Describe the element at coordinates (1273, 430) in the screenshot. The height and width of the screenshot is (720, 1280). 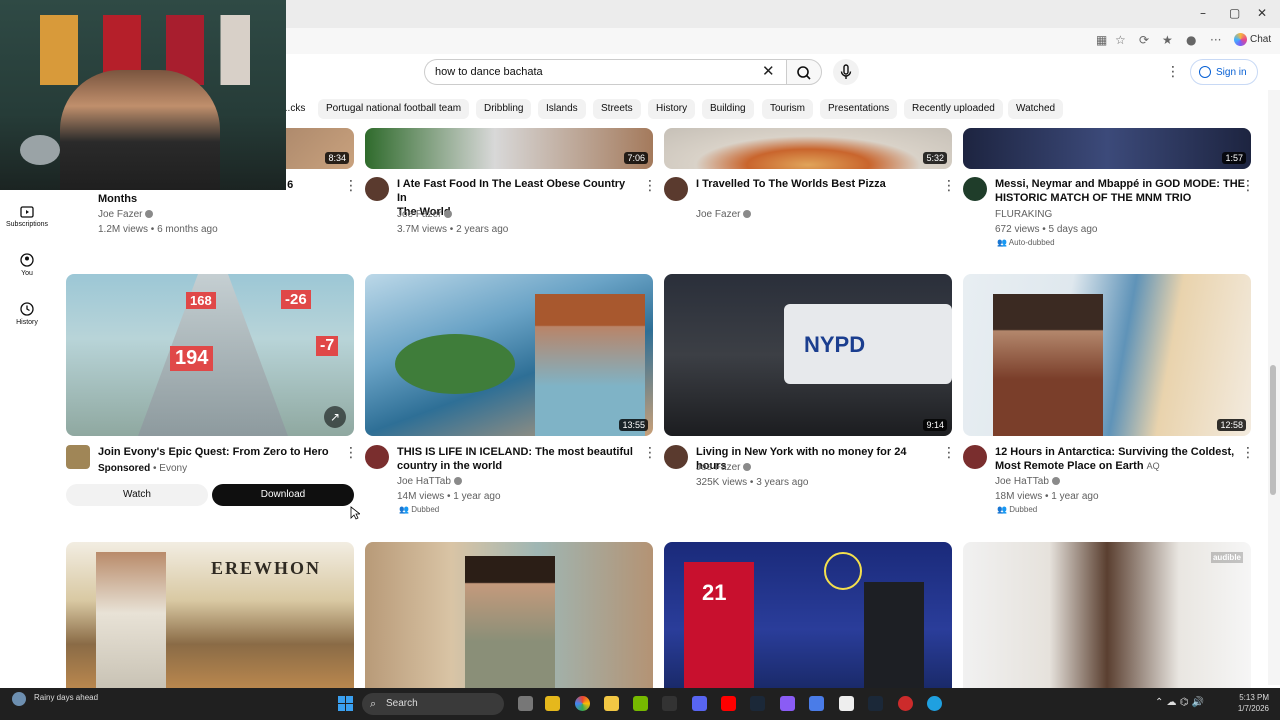
I see `scrollbar-thumb` at that location.